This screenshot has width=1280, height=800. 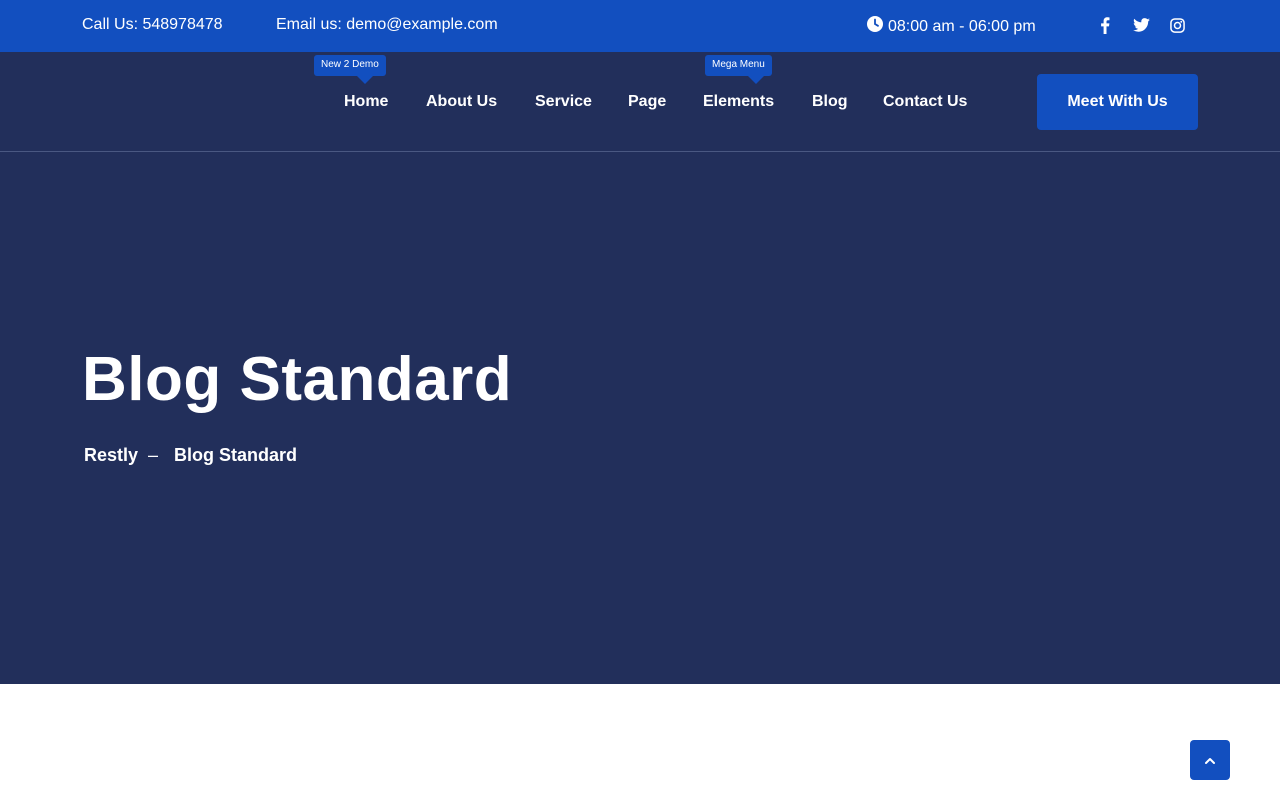 What do you see at coordinates (830, 102) in the screenshot?
I see `nav-item-blog: Blog` at bounding box center [830, 102].